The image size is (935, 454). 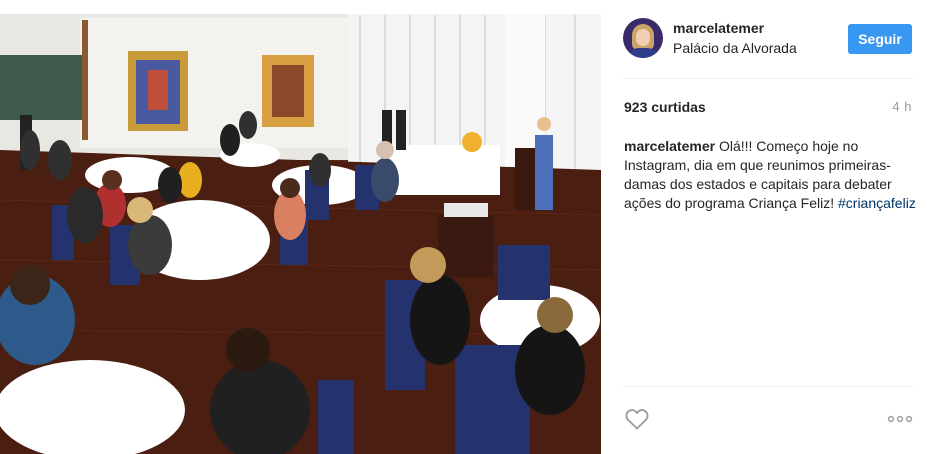 What do you see at coordinates (877, 203) in the screenshot?
I see `caption-hashtag: #criançafeliz` at bounding box center [877, 203].